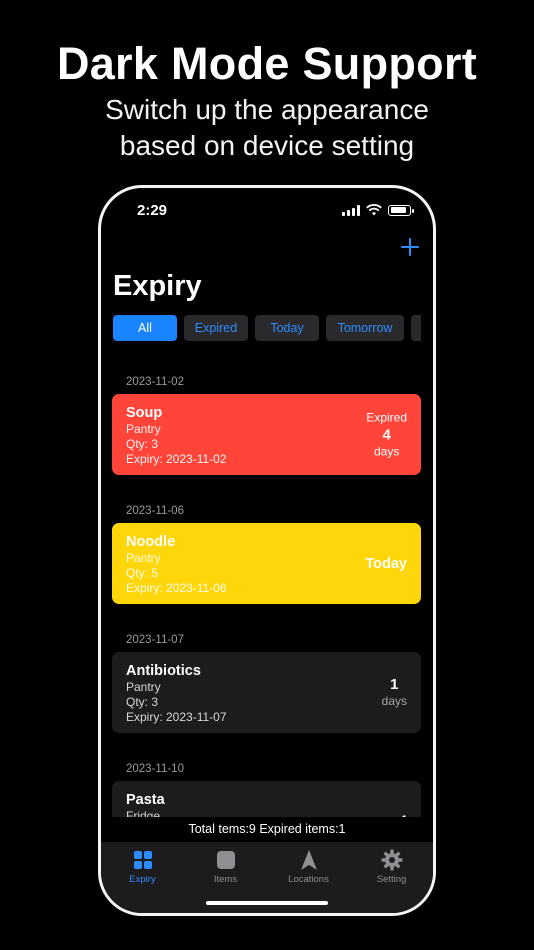 The width and height of the screenshot is (534, 950). I want to click on page-title: Expiry, so click(157, 286).